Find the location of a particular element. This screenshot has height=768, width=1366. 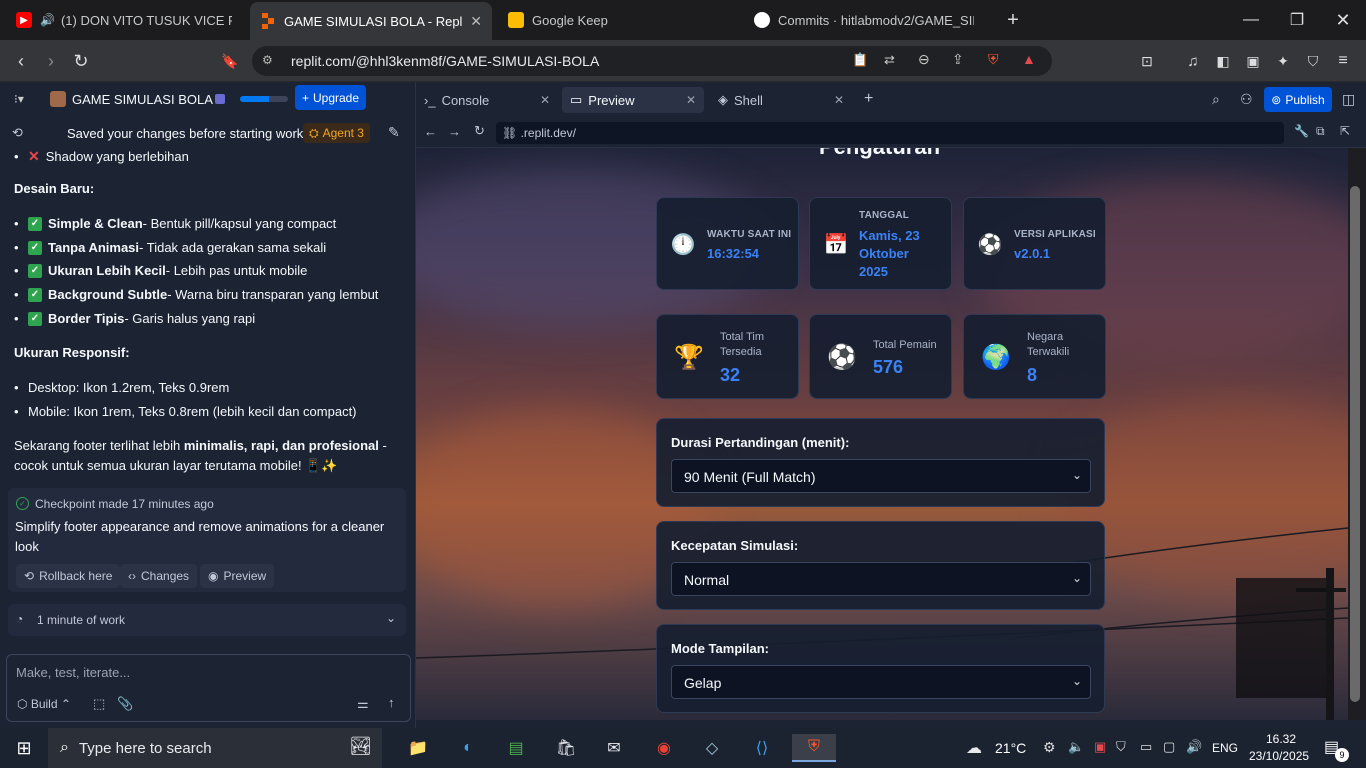

publish-button: ⊚ Publish is located at coordinates (1298, 99).